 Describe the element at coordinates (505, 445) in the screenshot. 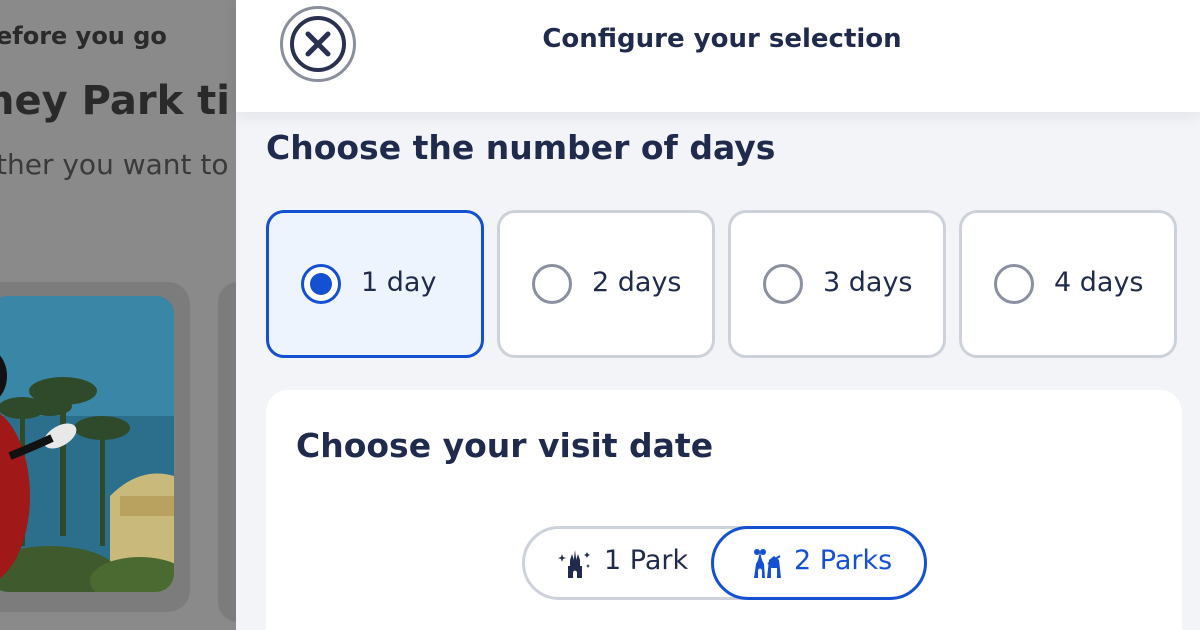

I see `visit-date-title: Choose your visit date` at that location.